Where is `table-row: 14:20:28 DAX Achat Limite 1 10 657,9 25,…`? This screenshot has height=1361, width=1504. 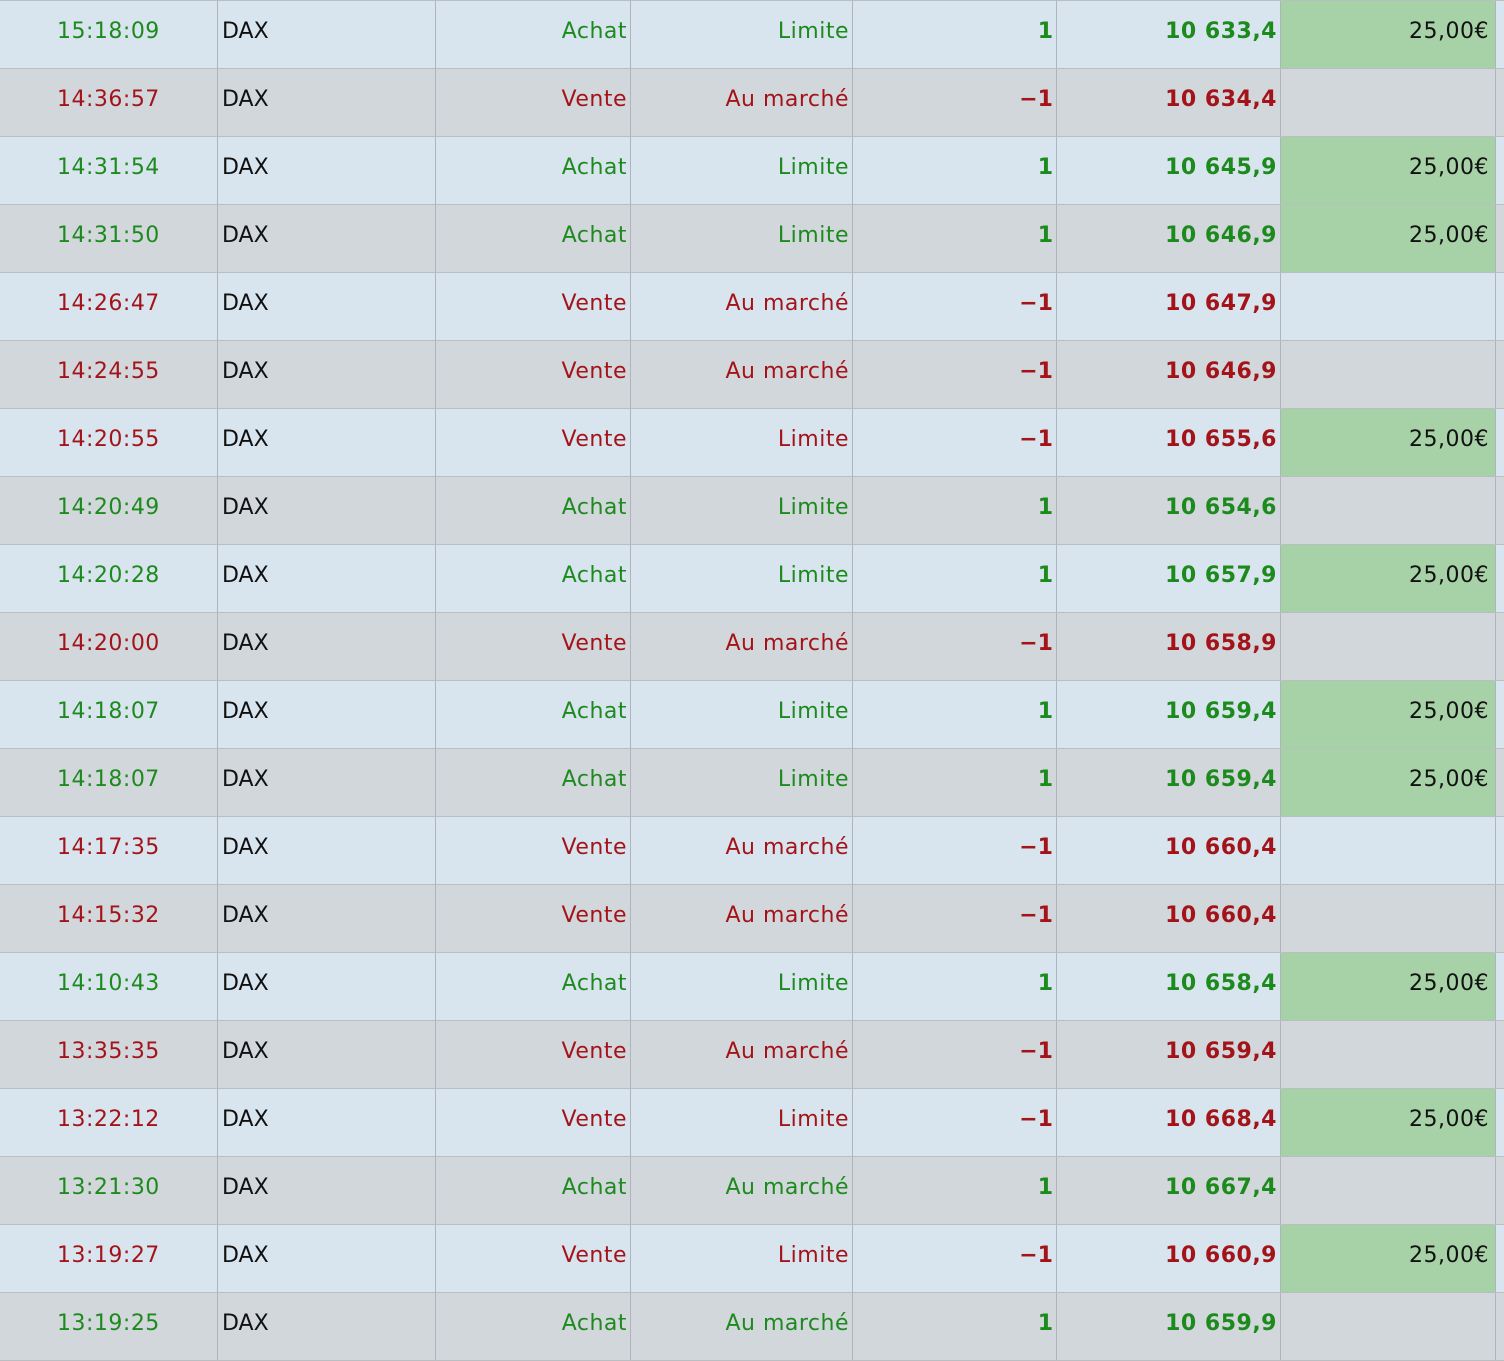
table-row: 14:20:28 DAX Achat Limite 1 10 657,9 25,… is located at coordinates (752, 579).